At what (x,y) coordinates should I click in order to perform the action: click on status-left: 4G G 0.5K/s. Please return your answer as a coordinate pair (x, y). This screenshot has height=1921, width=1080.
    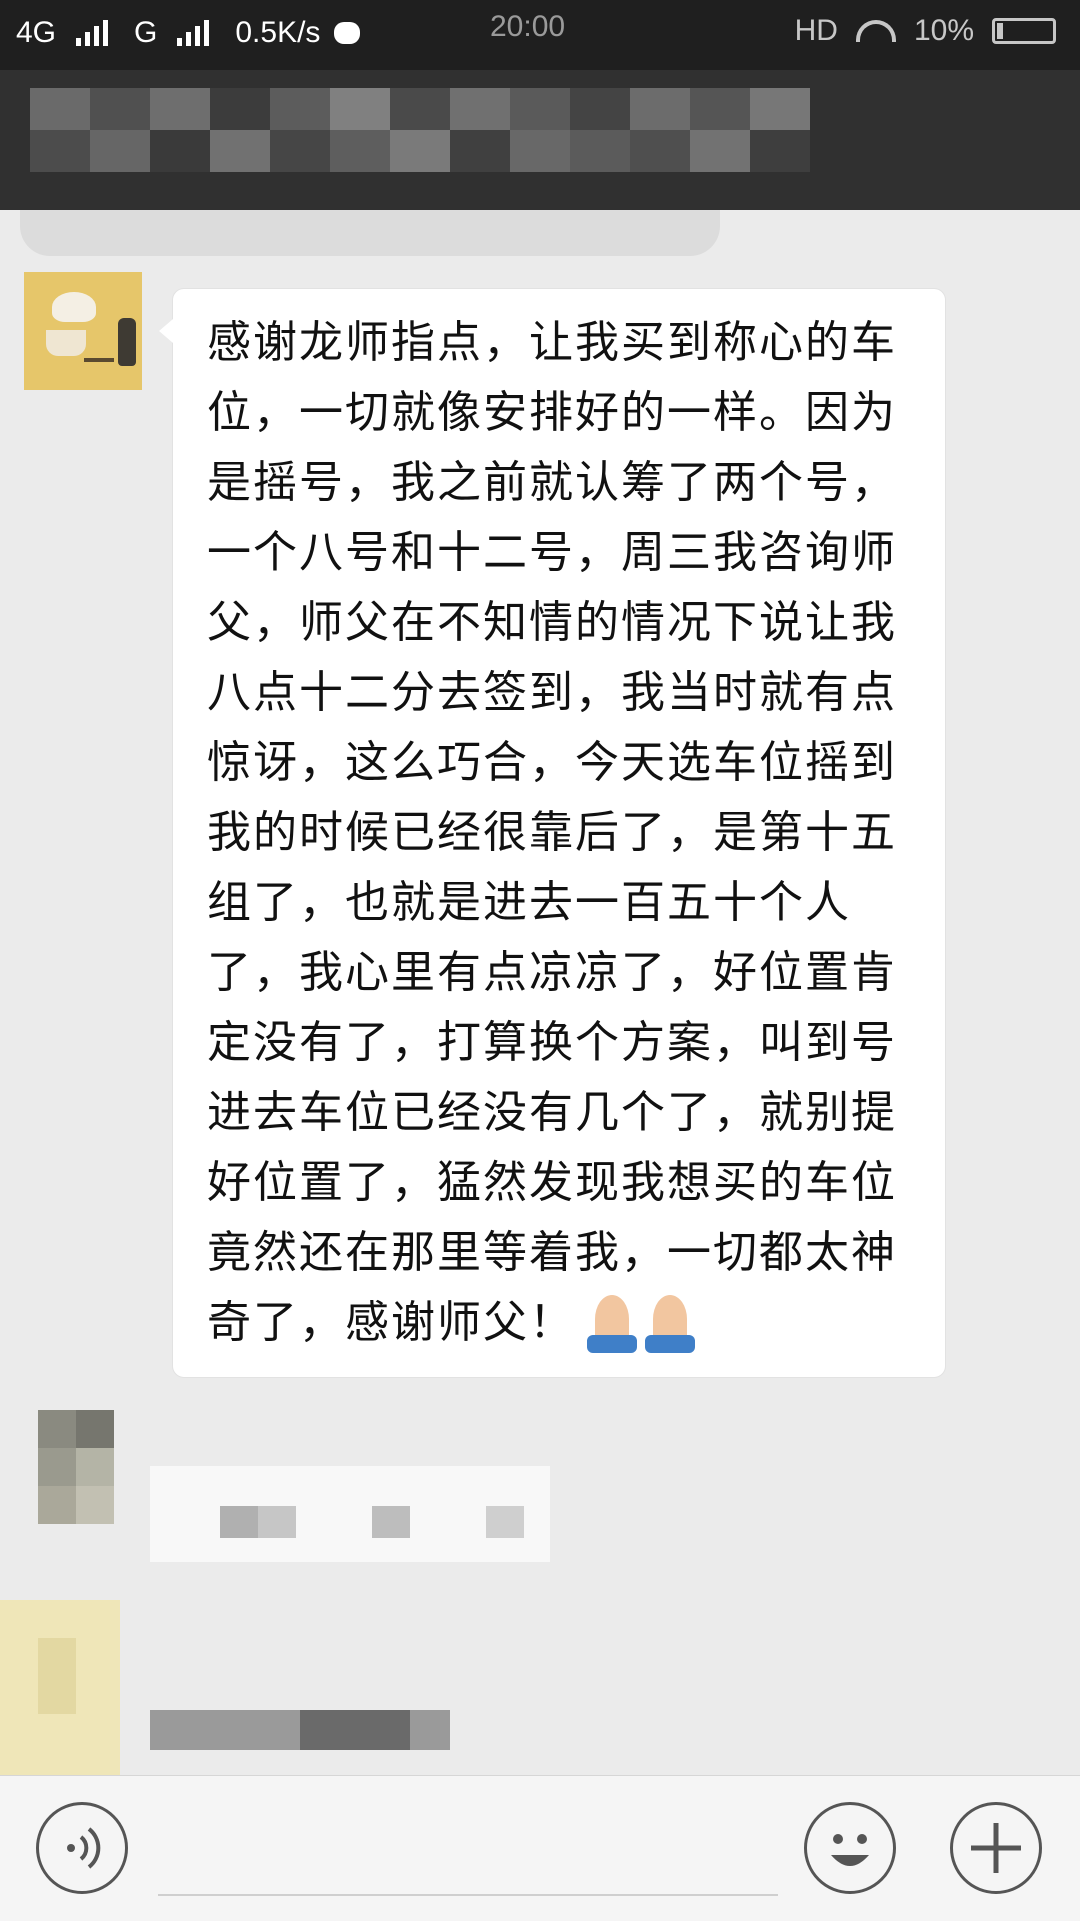
    Looking at the image, I should click on (188, 33).